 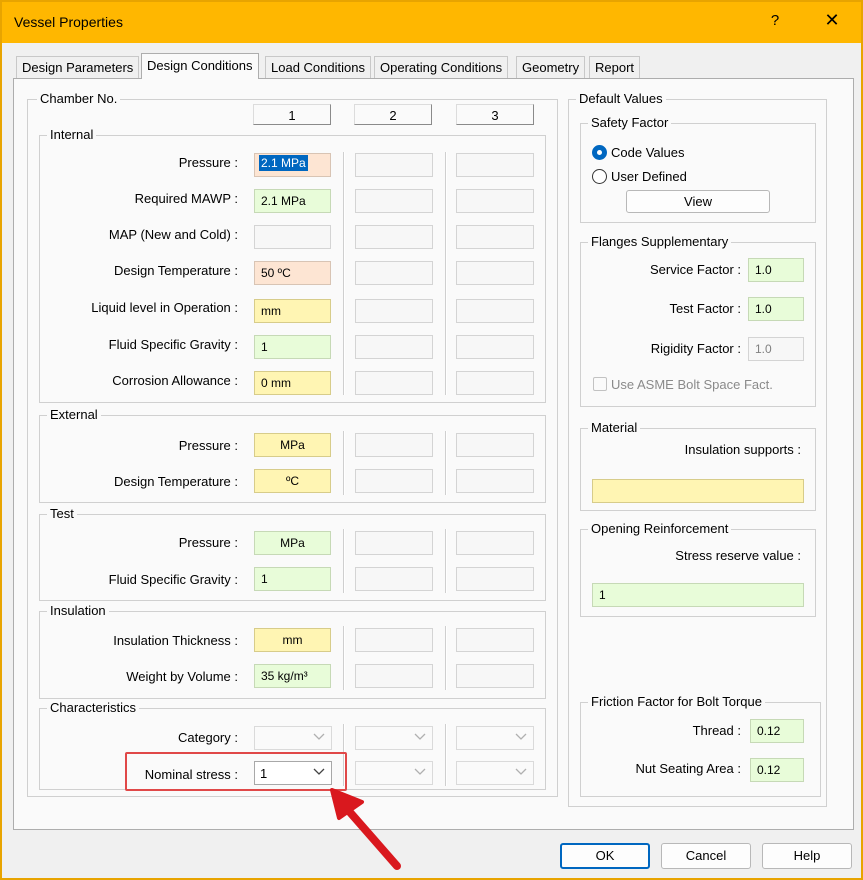 What do you see at coordinates (698, 595) in the screenshot?
I see `stress-reserve-input: 1` at bounding box center [698, 595].